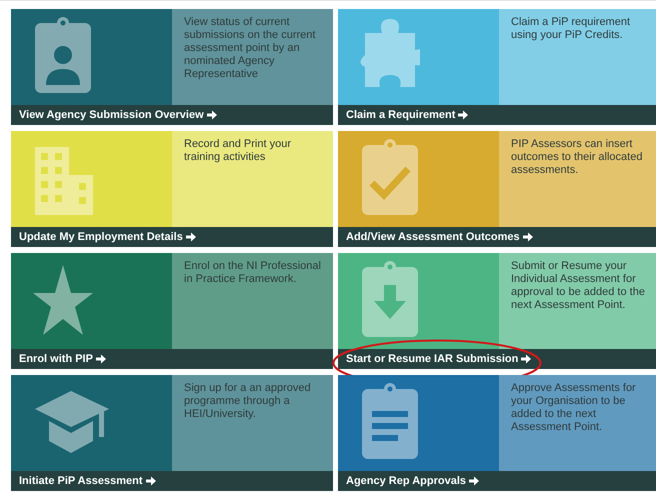  What do you see at coordinates (172, 237) in the screenshot?
I see `tile-link: Update My Employment Details` at bounding box center [172, 237].